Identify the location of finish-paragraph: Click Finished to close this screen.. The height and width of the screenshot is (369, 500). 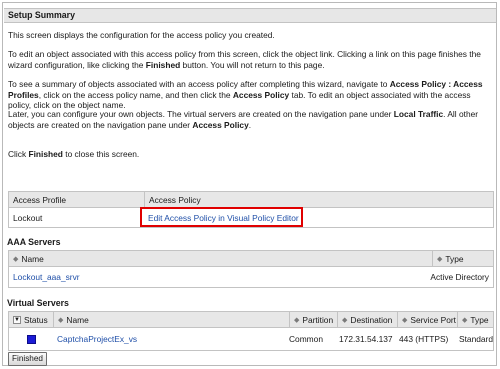
(74, 154).